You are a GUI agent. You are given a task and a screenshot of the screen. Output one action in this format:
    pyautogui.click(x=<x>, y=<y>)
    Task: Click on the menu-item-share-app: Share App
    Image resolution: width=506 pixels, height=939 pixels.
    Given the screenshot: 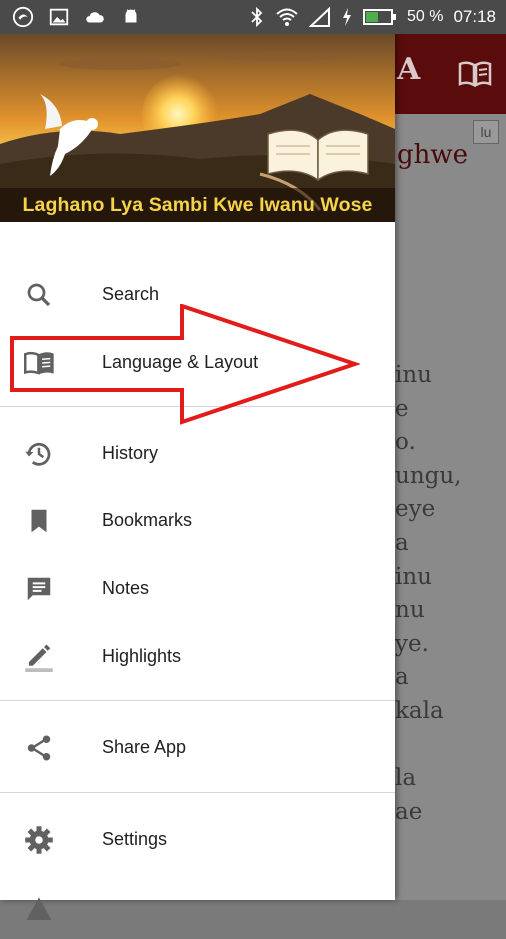 What is the action you would take?
    pyautogui.click(x=197, y=747)
    